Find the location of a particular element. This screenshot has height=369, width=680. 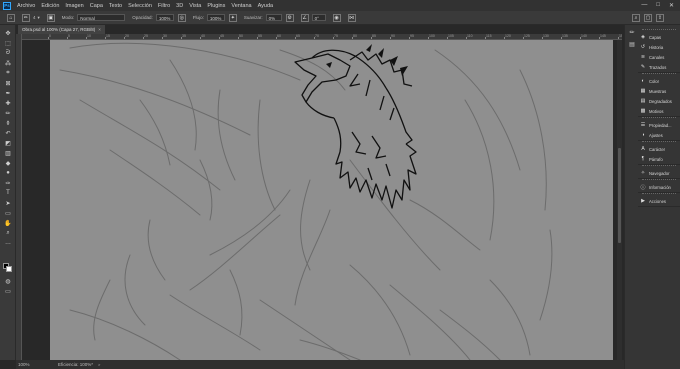

ruler-label: 145 is located at coordinates (603, 36).